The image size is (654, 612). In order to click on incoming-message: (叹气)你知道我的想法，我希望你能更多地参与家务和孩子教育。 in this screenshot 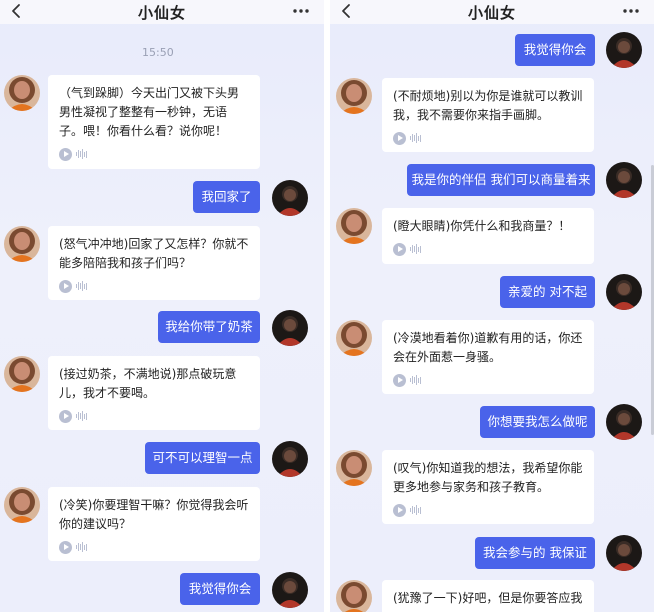, I will do `click(488, 487)`.